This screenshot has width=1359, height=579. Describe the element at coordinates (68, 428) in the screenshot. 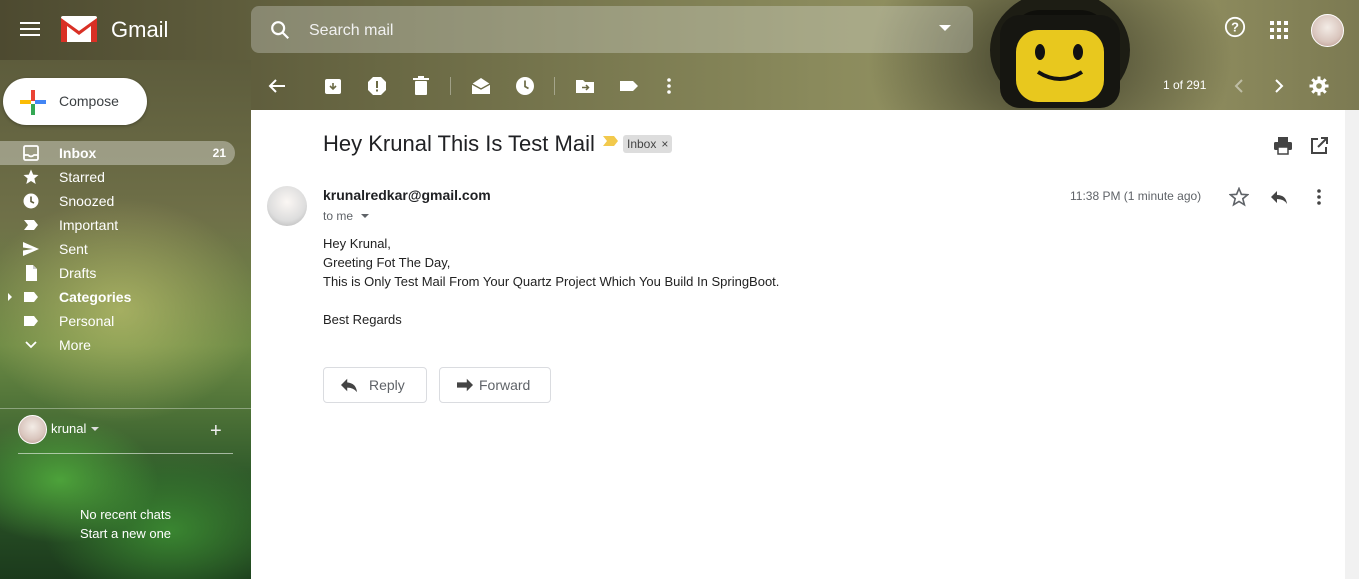

I see `hangouts-user-name: krunal` at that location.